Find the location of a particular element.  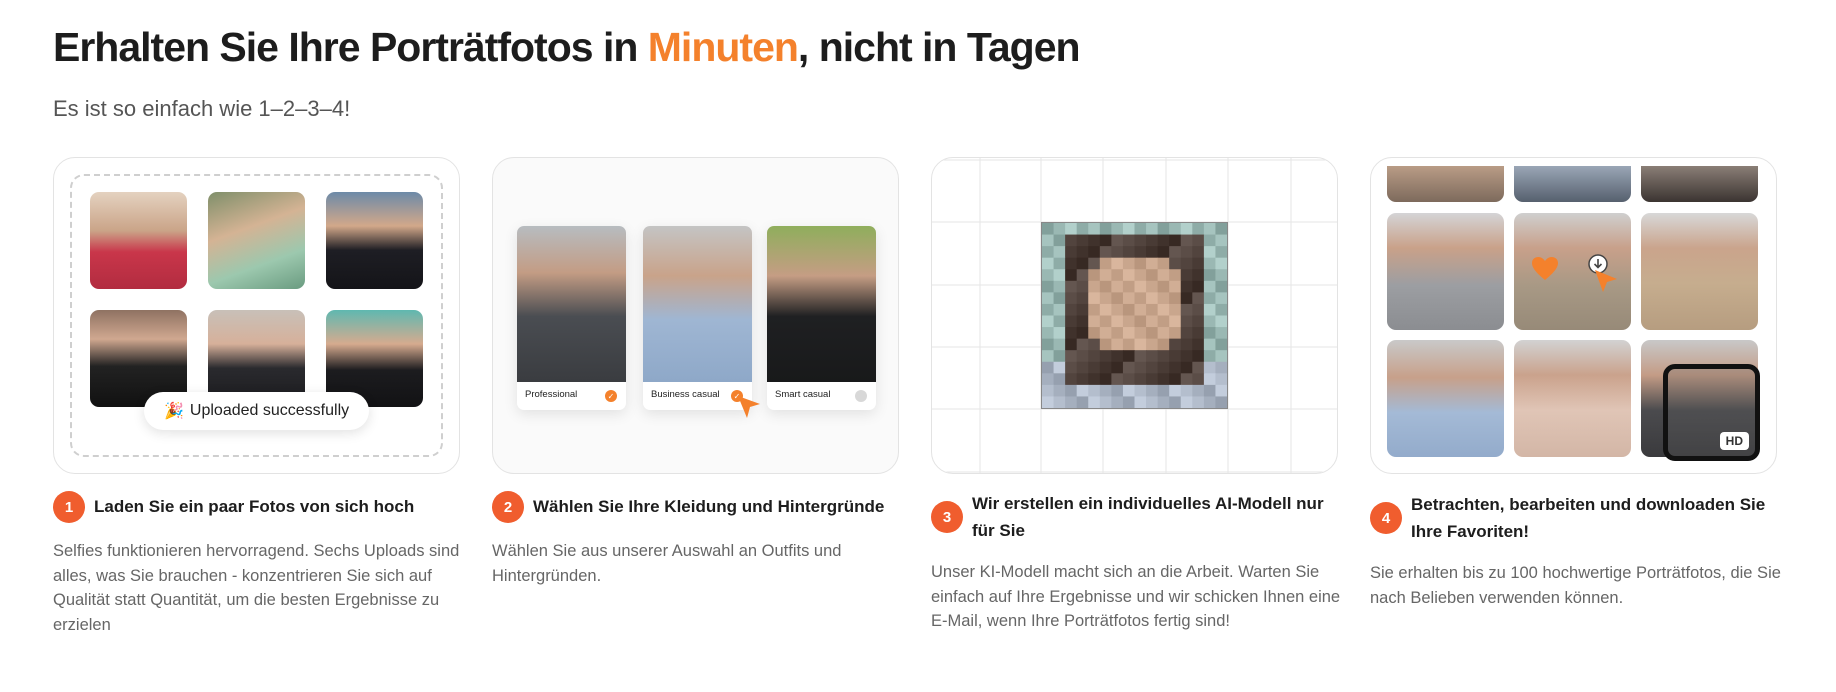

check-icon: ✓ is located at coordinates (611, 396).